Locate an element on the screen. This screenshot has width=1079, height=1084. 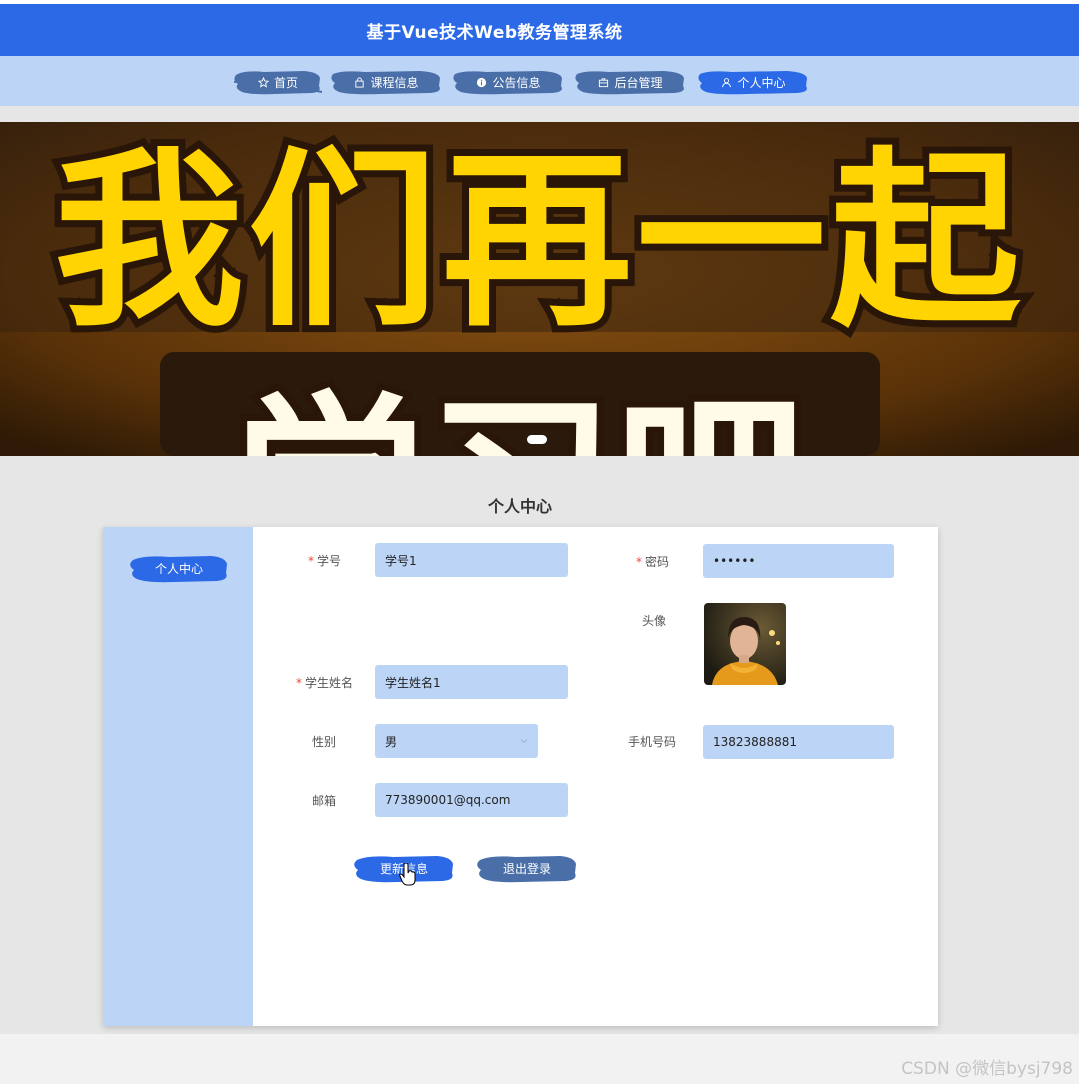
sidebar-item-label: 个人中心 is located at coordinates (178, 568).